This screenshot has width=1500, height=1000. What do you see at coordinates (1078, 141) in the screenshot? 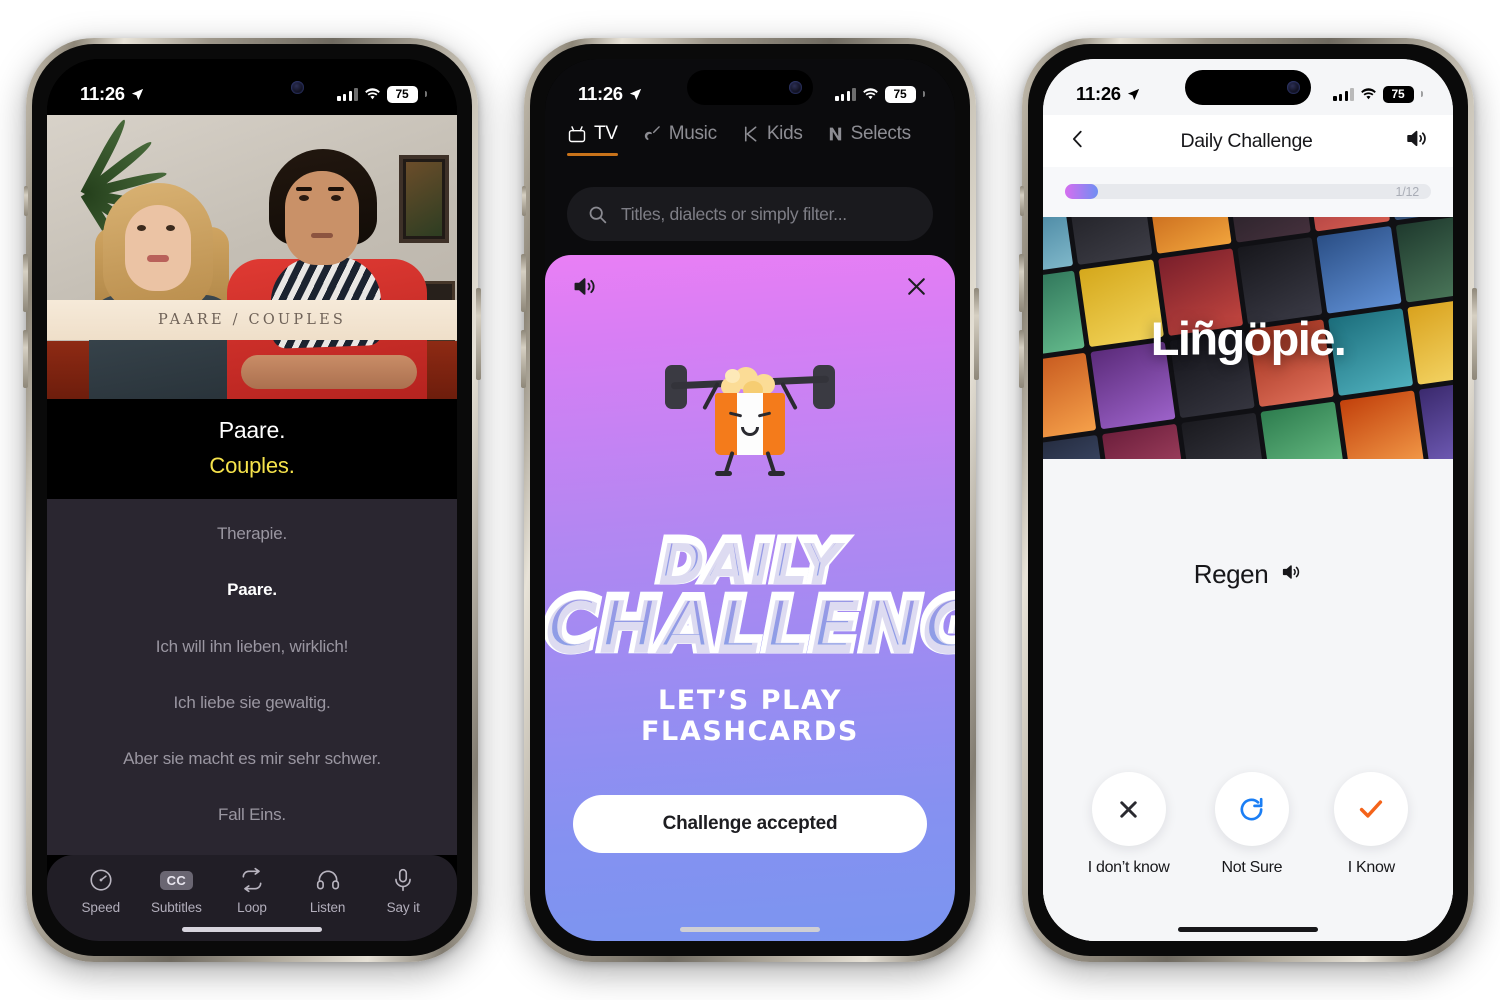
I see `chevron-left-icon` at bounding box center [1078, 141].